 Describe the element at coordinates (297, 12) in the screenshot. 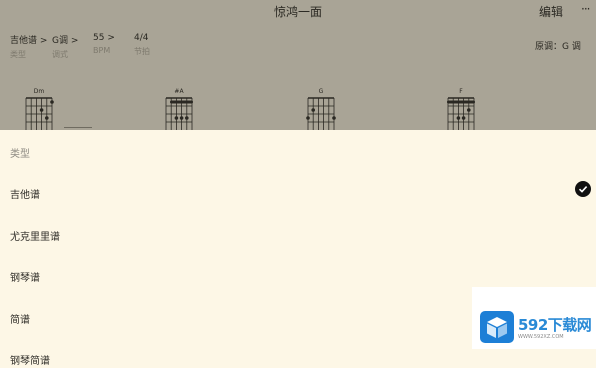

I see `page-title: 惊鸿一面` at that location.